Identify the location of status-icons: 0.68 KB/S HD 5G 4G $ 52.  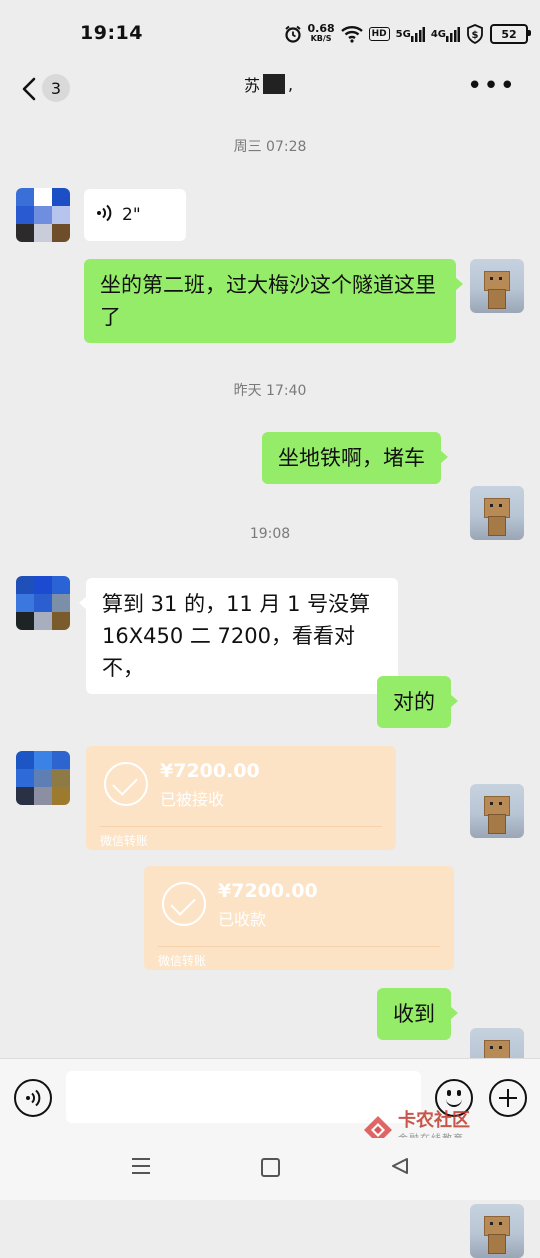
(407, 34).